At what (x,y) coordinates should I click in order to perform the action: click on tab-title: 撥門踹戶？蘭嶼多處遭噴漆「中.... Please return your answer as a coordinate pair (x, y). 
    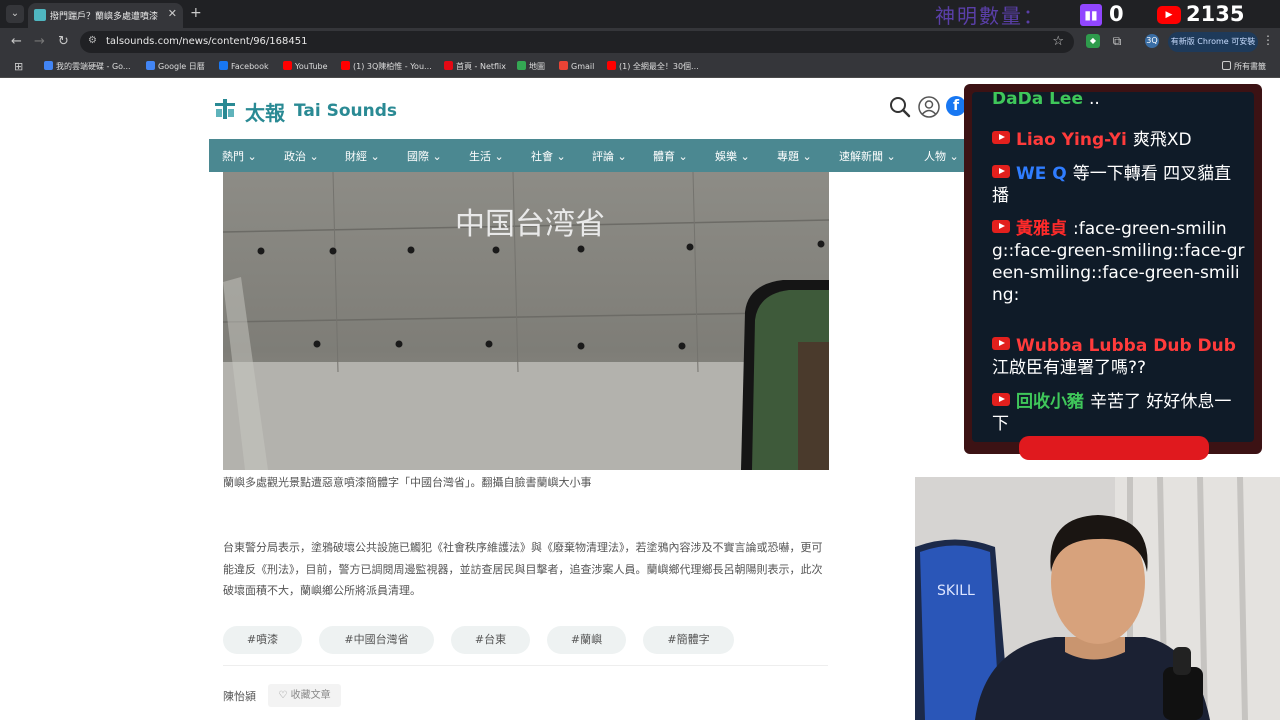
    Looking at the image, I should click on (106, 17).